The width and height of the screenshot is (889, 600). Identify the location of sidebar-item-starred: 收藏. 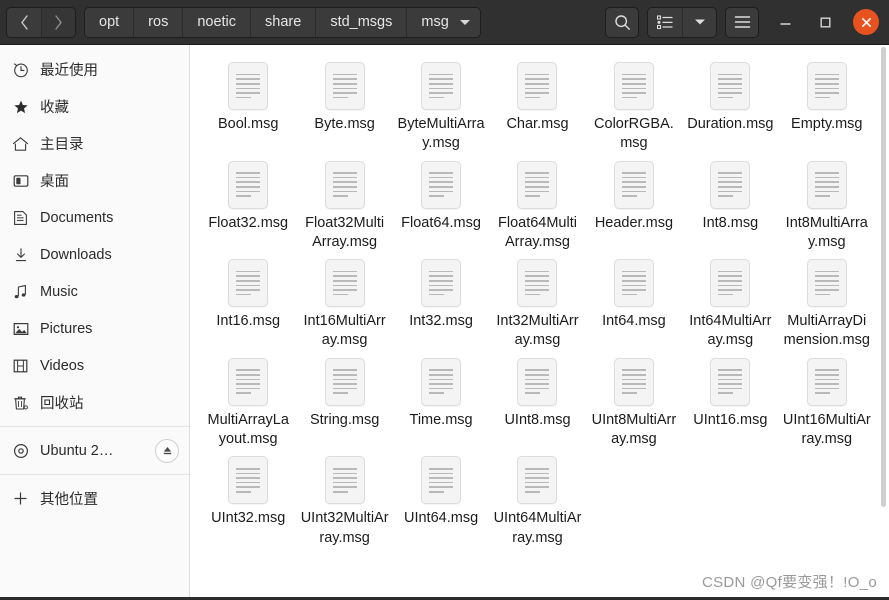
(94, 106).